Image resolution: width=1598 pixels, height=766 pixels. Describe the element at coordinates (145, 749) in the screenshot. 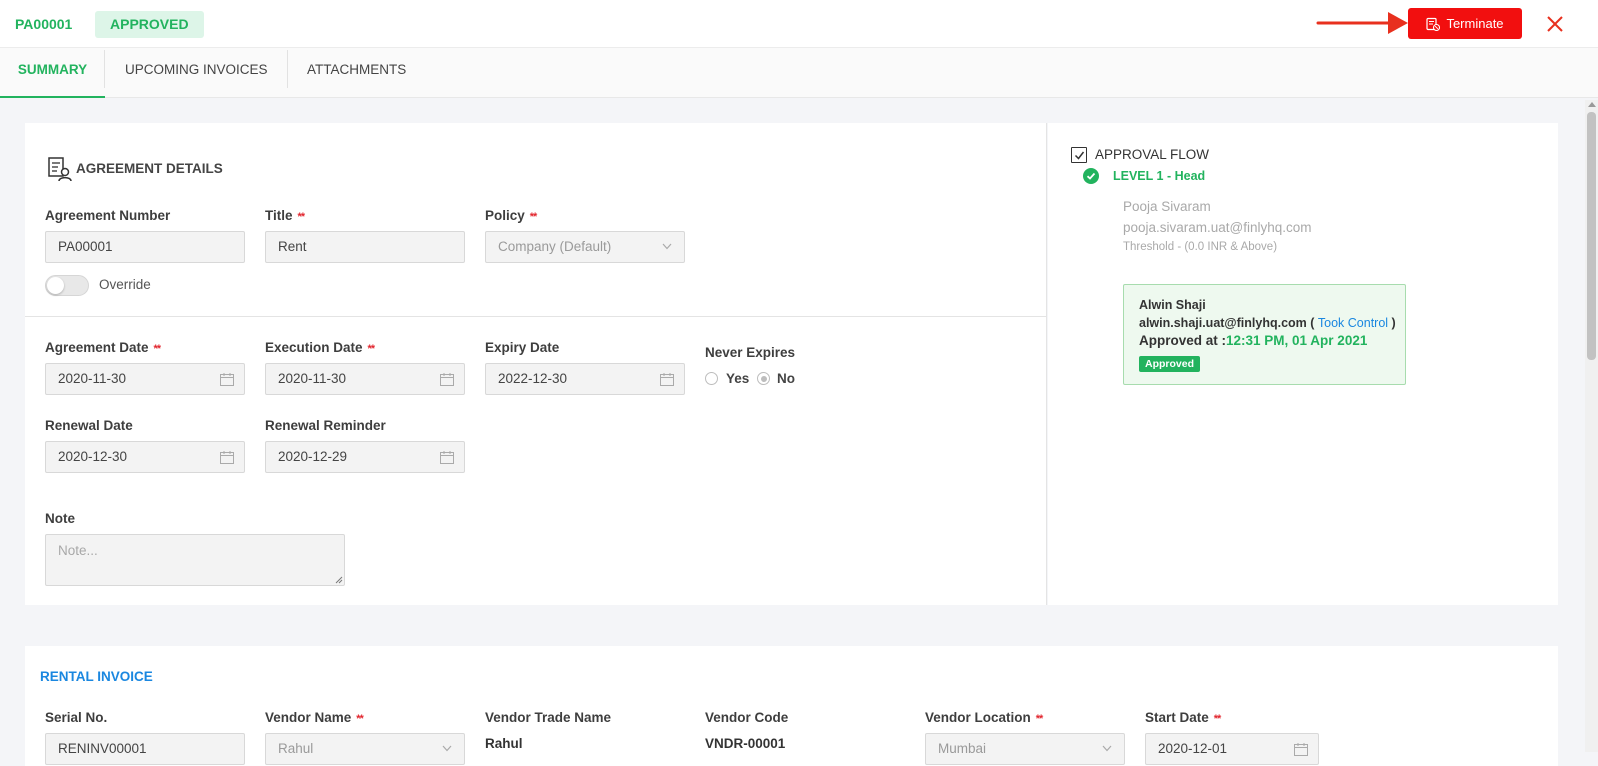

I see `serial-no-field: RENINV00001` at that location.